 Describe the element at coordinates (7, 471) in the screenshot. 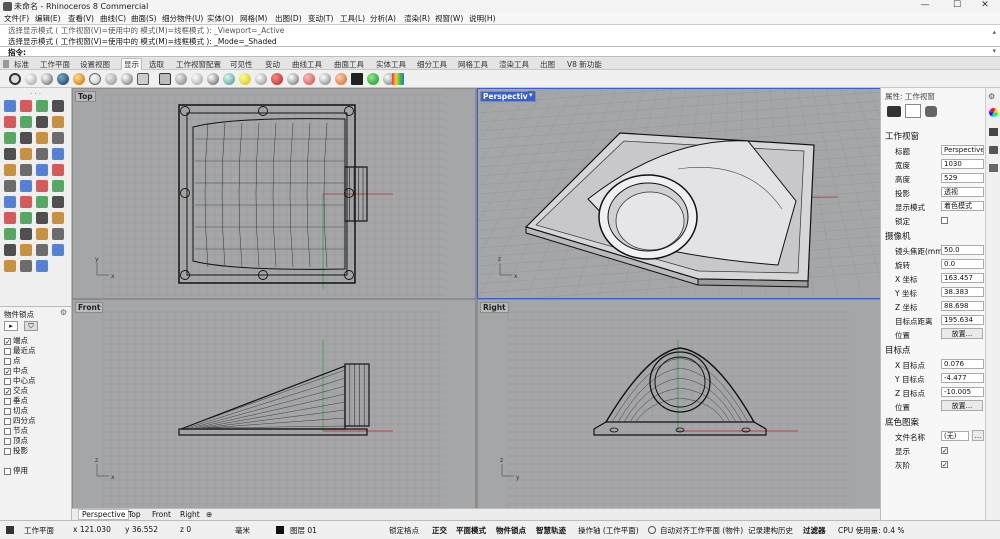

I see `checkbox-disable` at that location.